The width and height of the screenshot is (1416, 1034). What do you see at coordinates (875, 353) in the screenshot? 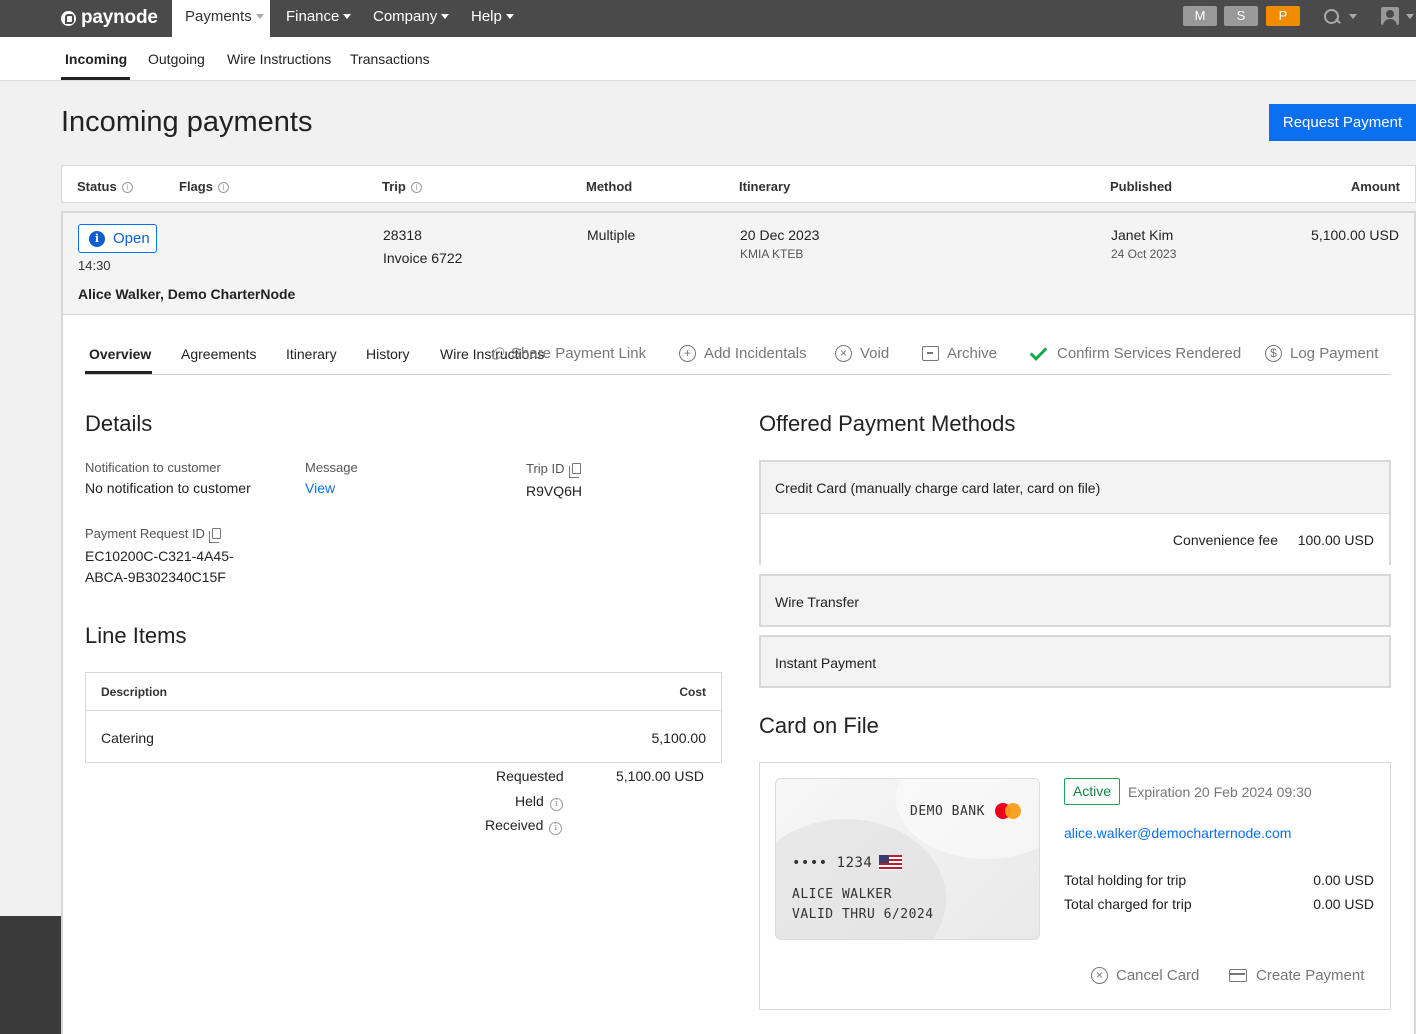
I see `void-label: Void` at bounding box center [875, 353].